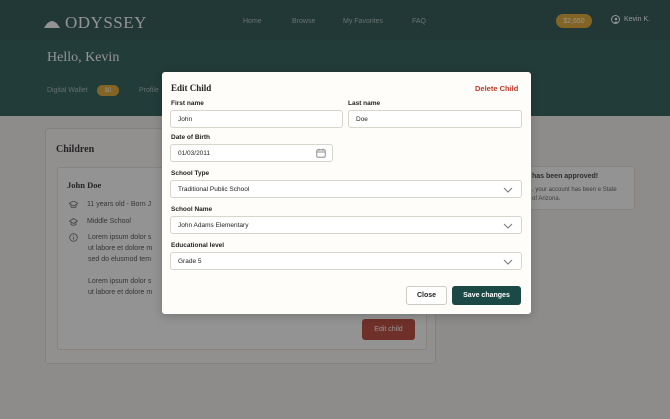 This screenshot has height=419, width=670. What do you see at coordinates (187, 103) in the screenshot?
I see `first-name-label: First name` at bounding box center [187, 103].